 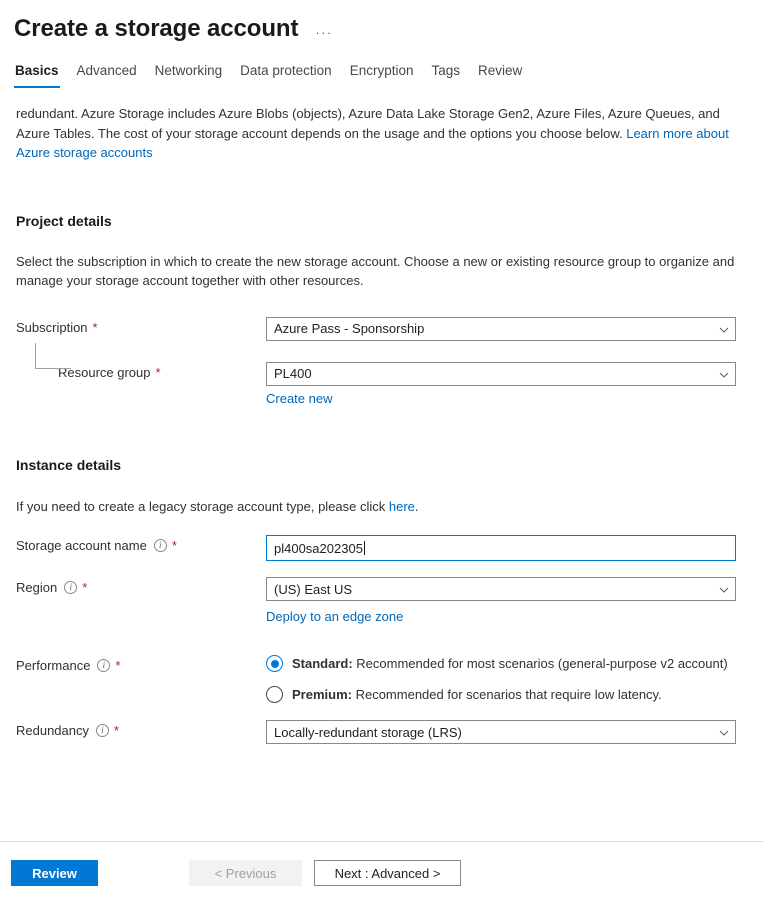 I want to click on subscription-field: Azure Pass - Sponsorship, so click(x=507, y=328).